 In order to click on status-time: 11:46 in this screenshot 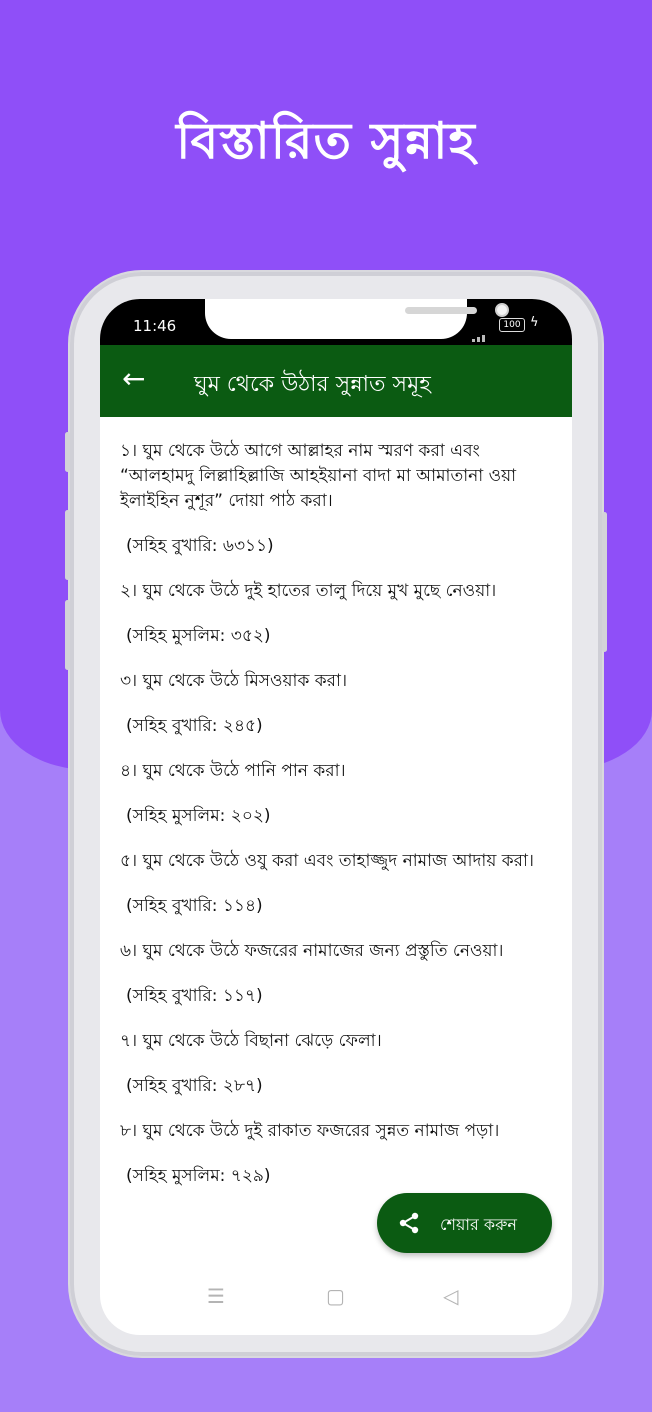, I will do `click(155, 326)`.